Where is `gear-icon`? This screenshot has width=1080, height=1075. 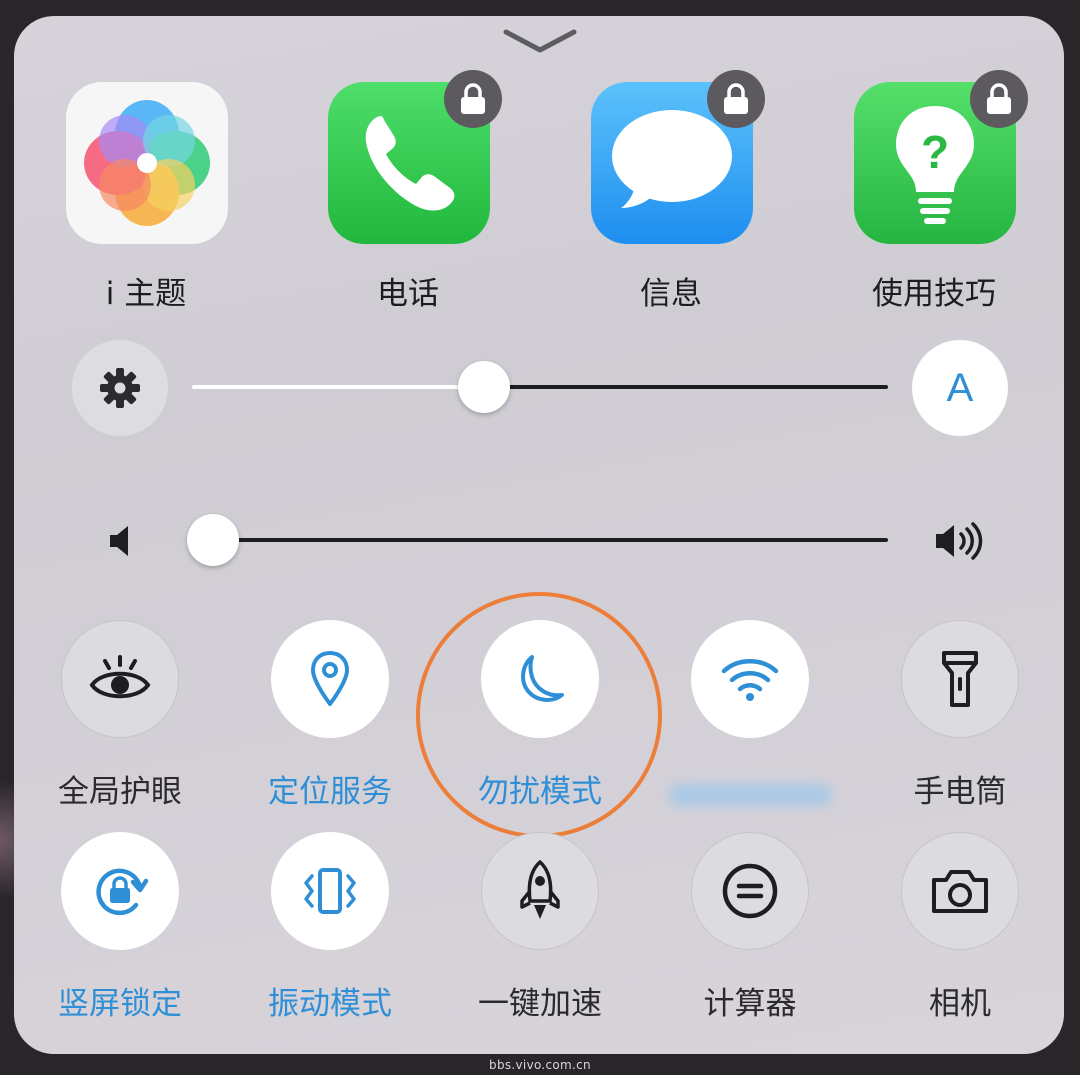 gear-icon is located at coordinates (120, 388).